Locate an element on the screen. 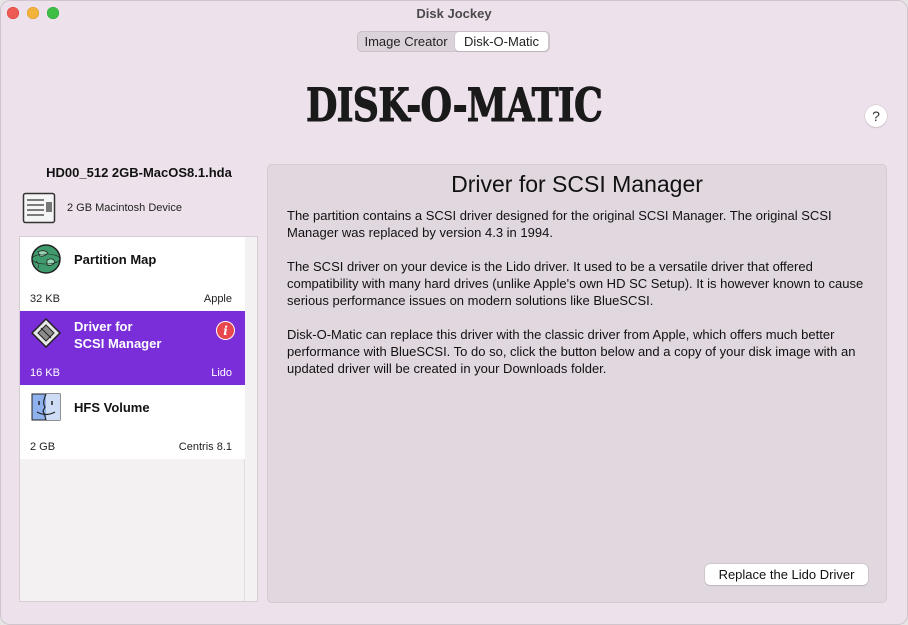 The height and width of the screenshot is (625, 908). partition-item-hfs-volume: HFS Volume 2 GB Centris 8.1 is located at coordinates (132, 422).